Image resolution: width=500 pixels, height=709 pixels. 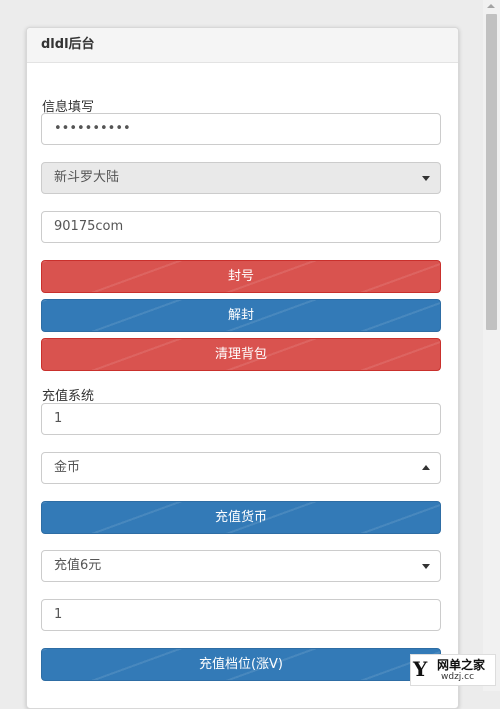 I want to click on scrollbar-thumb, so click(x=491, y=172).